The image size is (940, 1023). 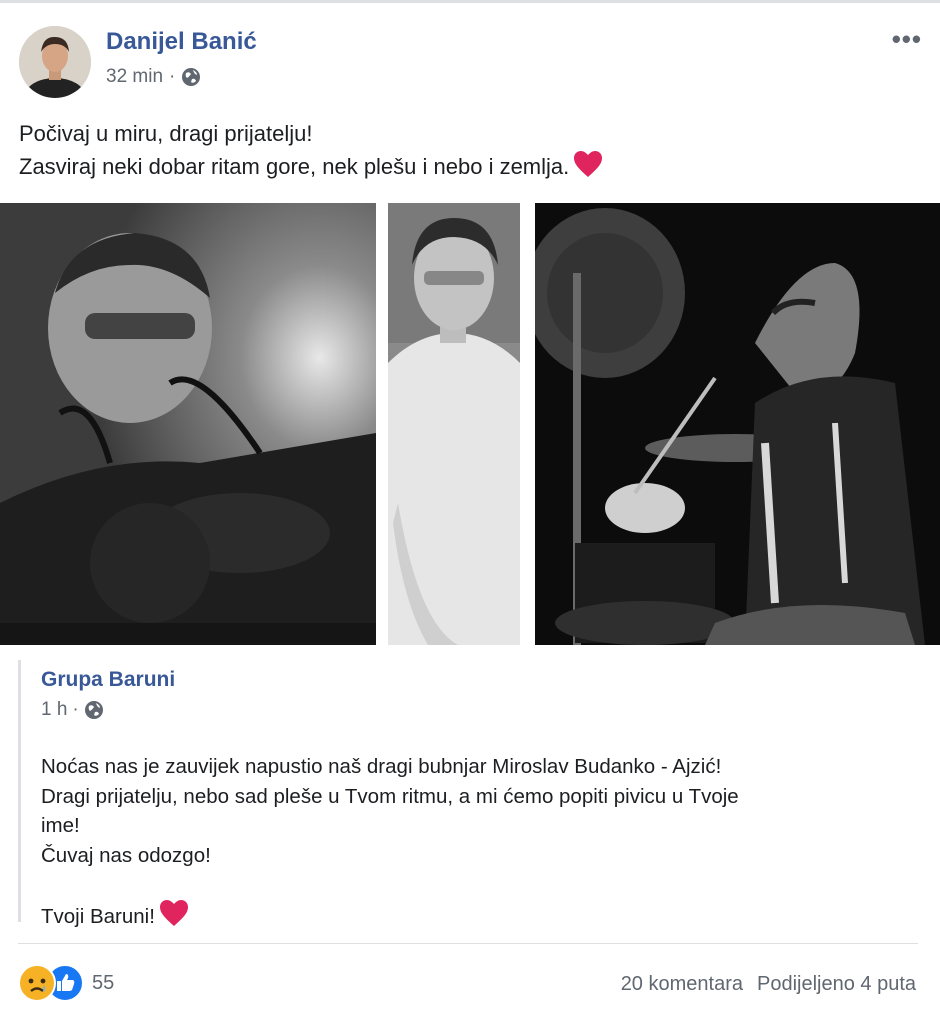 What do you see at coordinates (103, 982) in the screenshot?
I see `reaction-count: 55` at bounding box center [103, 982].